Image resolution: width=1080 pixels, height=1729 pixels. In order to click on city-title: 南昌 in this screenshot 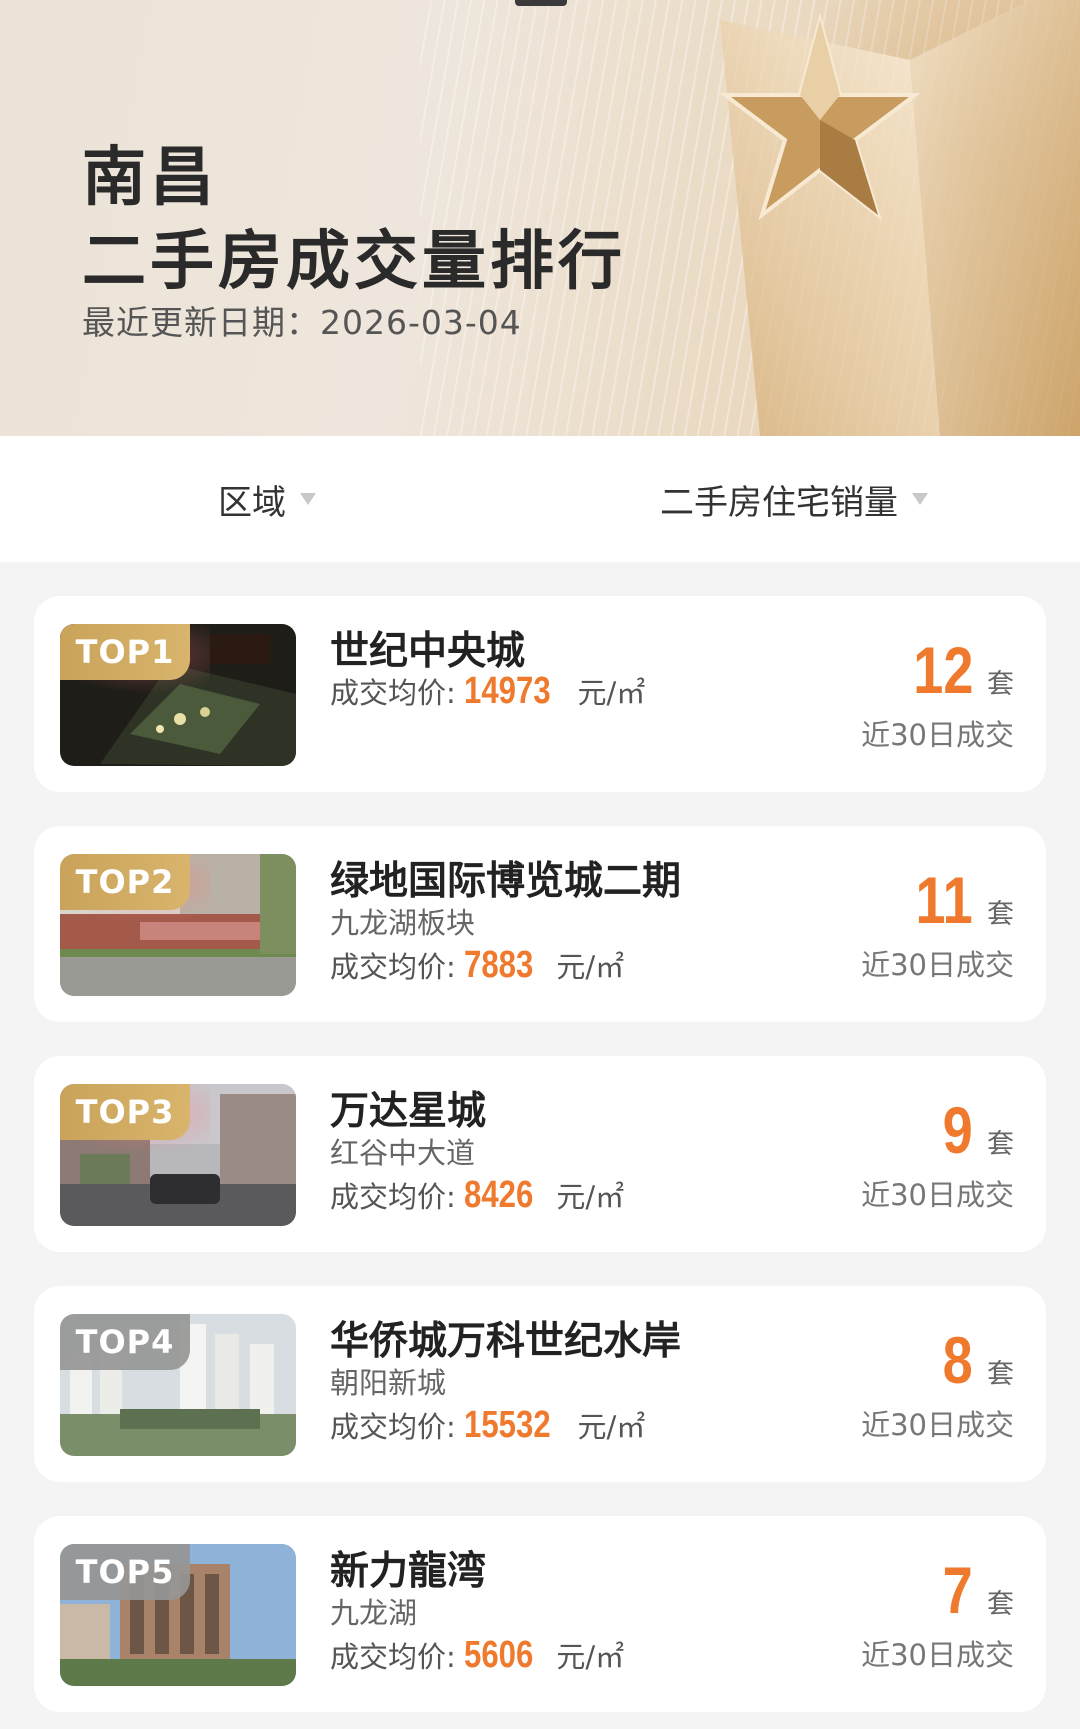, I will do `click(150, 178)`.